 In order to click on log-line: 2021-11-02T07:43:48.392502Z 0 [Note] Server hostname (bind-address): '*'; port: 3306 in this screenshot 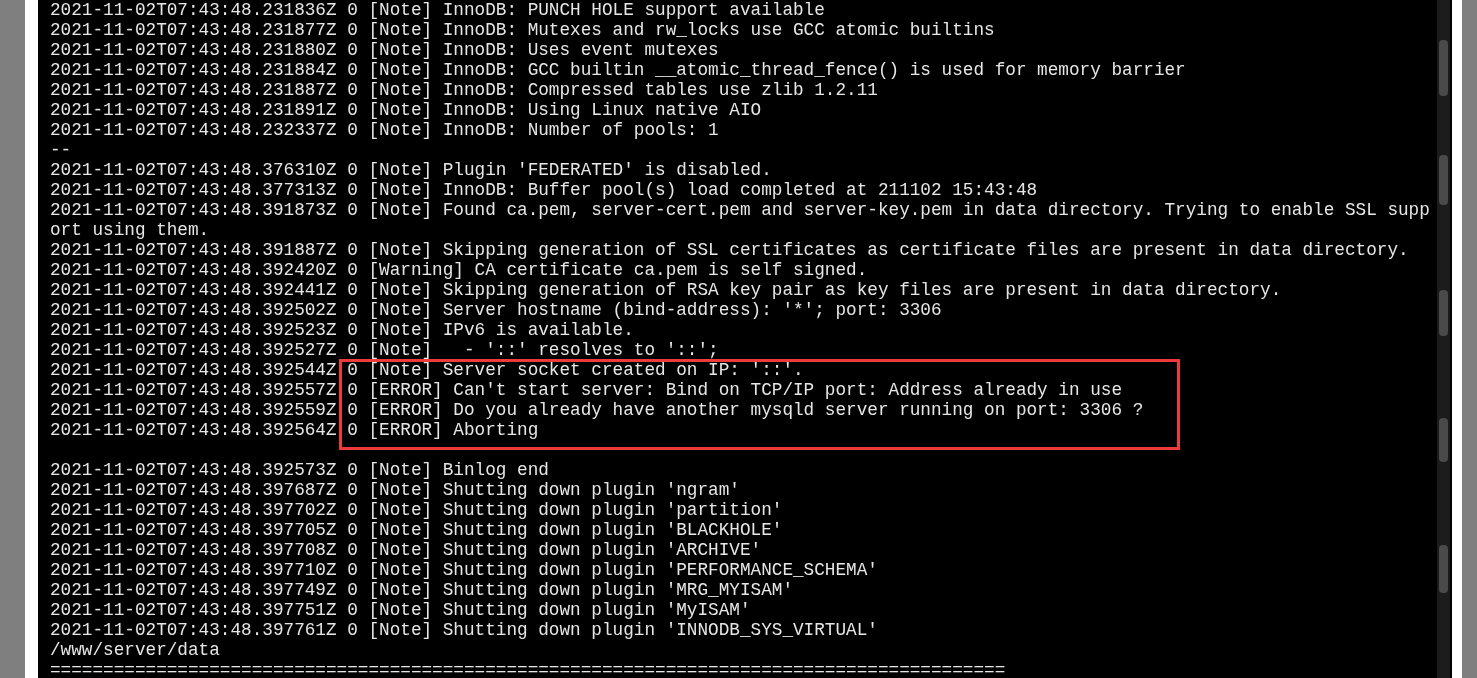, I will do `click(496, 310)`.